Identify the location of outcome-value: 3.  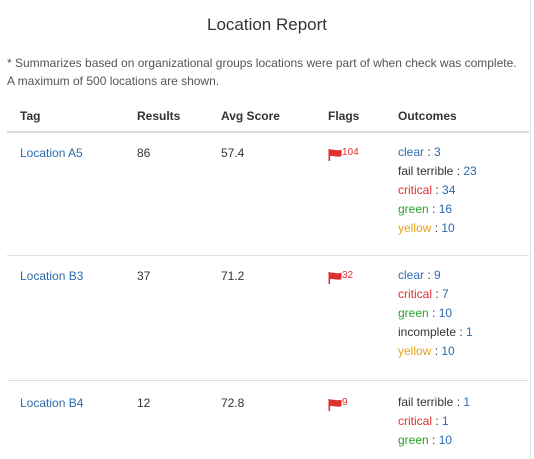
(437, 152).